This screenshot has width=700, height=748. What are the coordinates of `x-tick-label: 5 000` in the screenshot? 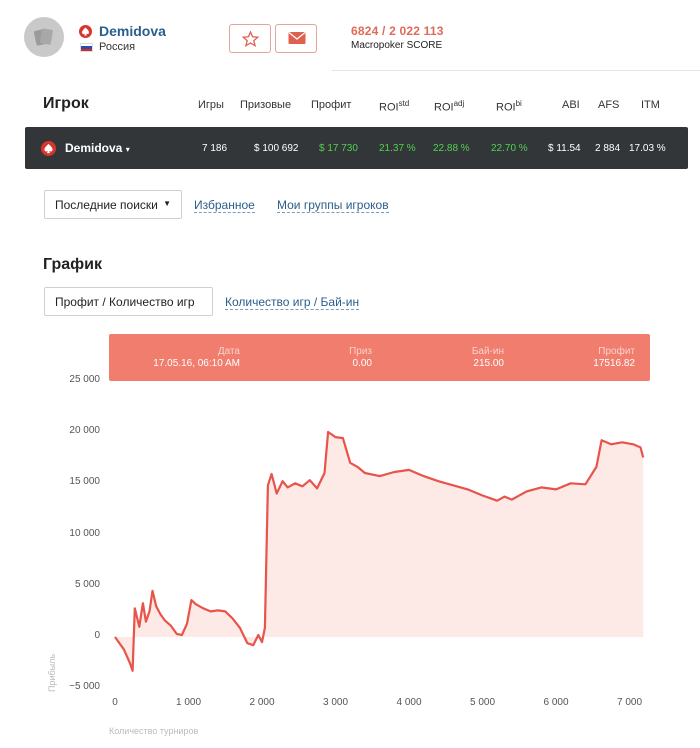 It's located at (482, 702).